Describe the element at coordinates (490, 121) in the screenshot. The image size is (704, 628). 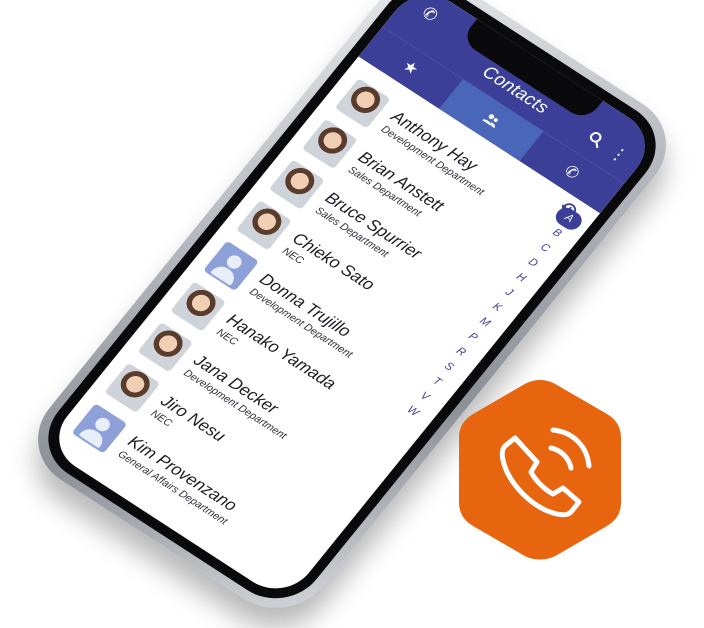
I see `people-icon` at that location.